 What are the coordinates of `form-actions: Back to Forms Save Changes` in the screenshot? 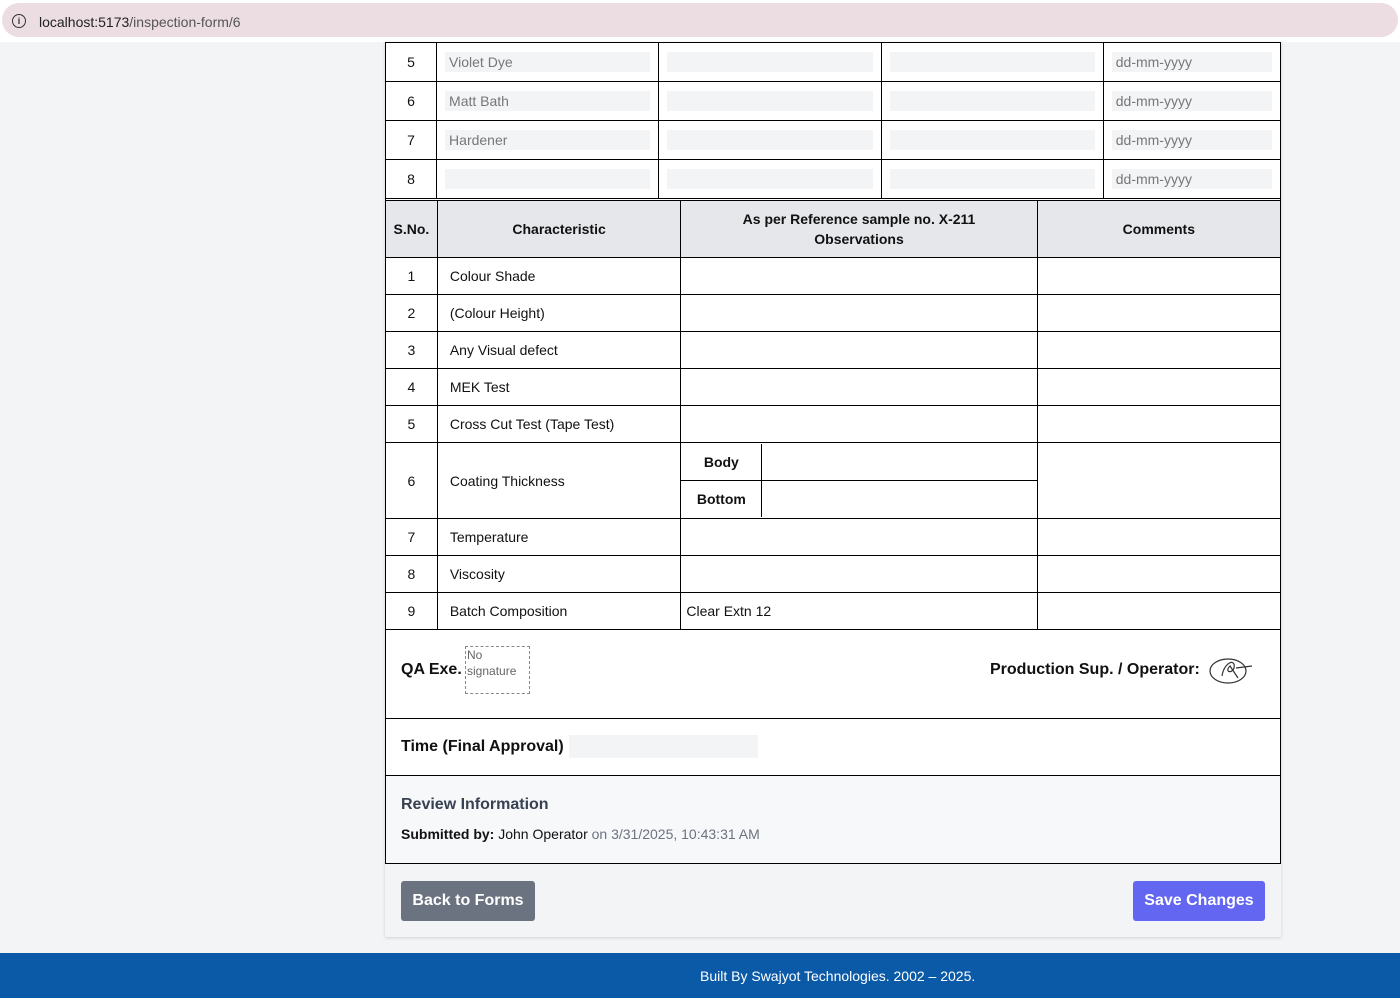 It's located at (833, 900).